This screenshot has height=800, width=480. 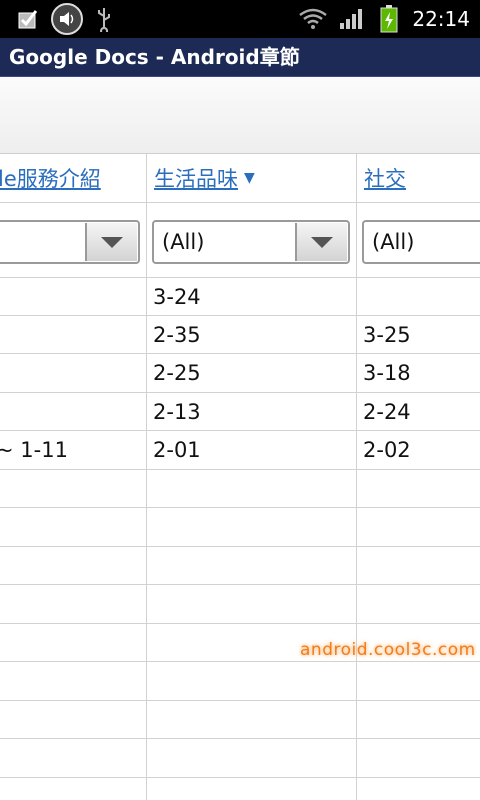 I want to click on wifi-icon, so click(x=313, y=19).